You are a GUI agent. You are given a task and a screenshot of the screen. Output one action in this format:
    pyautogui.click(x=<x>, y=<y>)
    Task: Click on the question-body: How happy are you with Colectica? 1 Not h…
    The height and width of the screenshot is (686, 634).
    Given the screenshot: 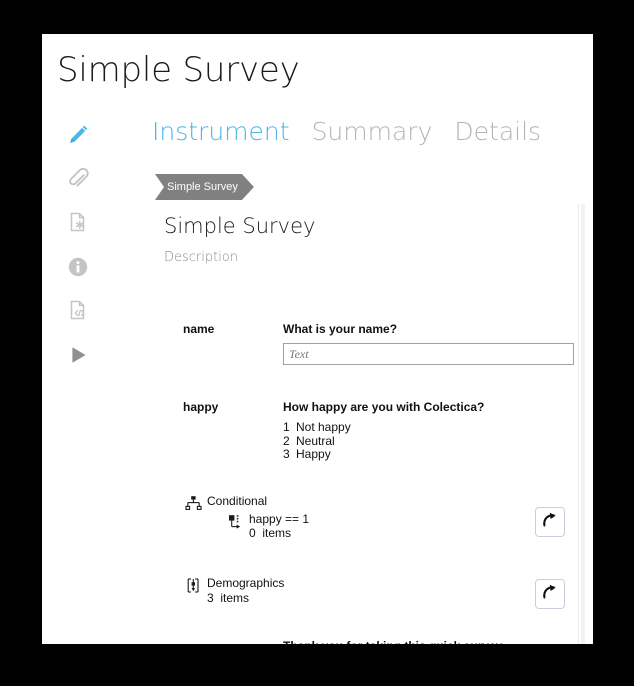 What is the action you would take?
    pyautogui.click(x=430, y=431)
    